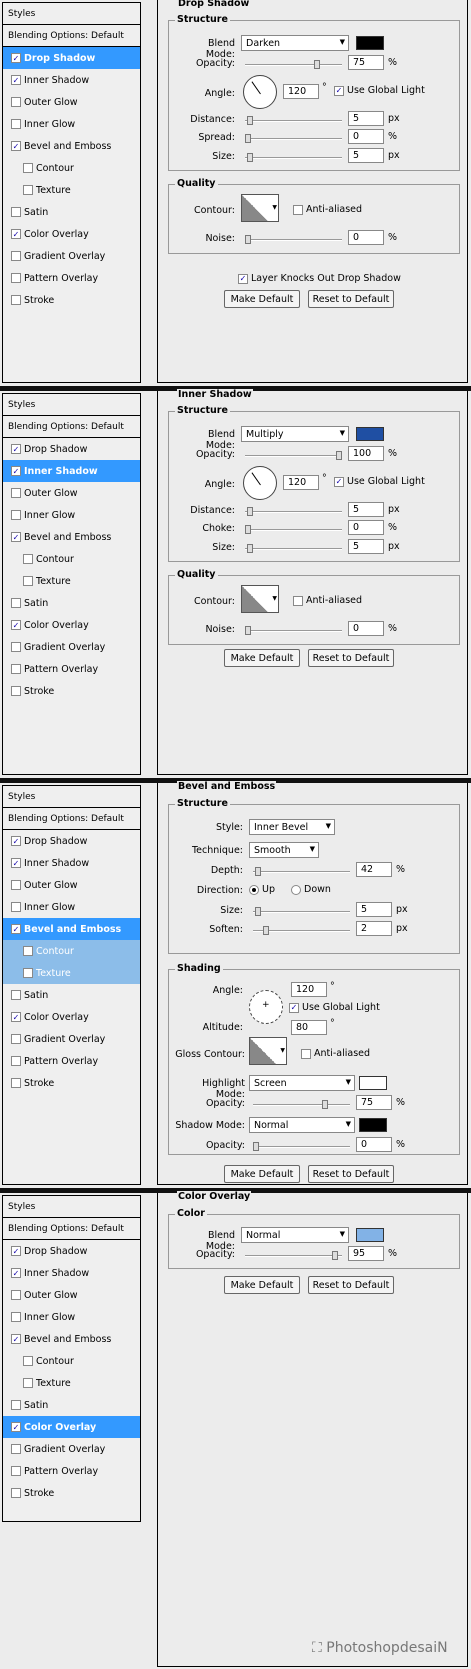 The height and width of the screenshot is (1669, 471). What do you see at coordinates (295, 1235) in the screenshot?
I see `blend-mode-dropdown: Normal` at bounding box center [295, 1235].